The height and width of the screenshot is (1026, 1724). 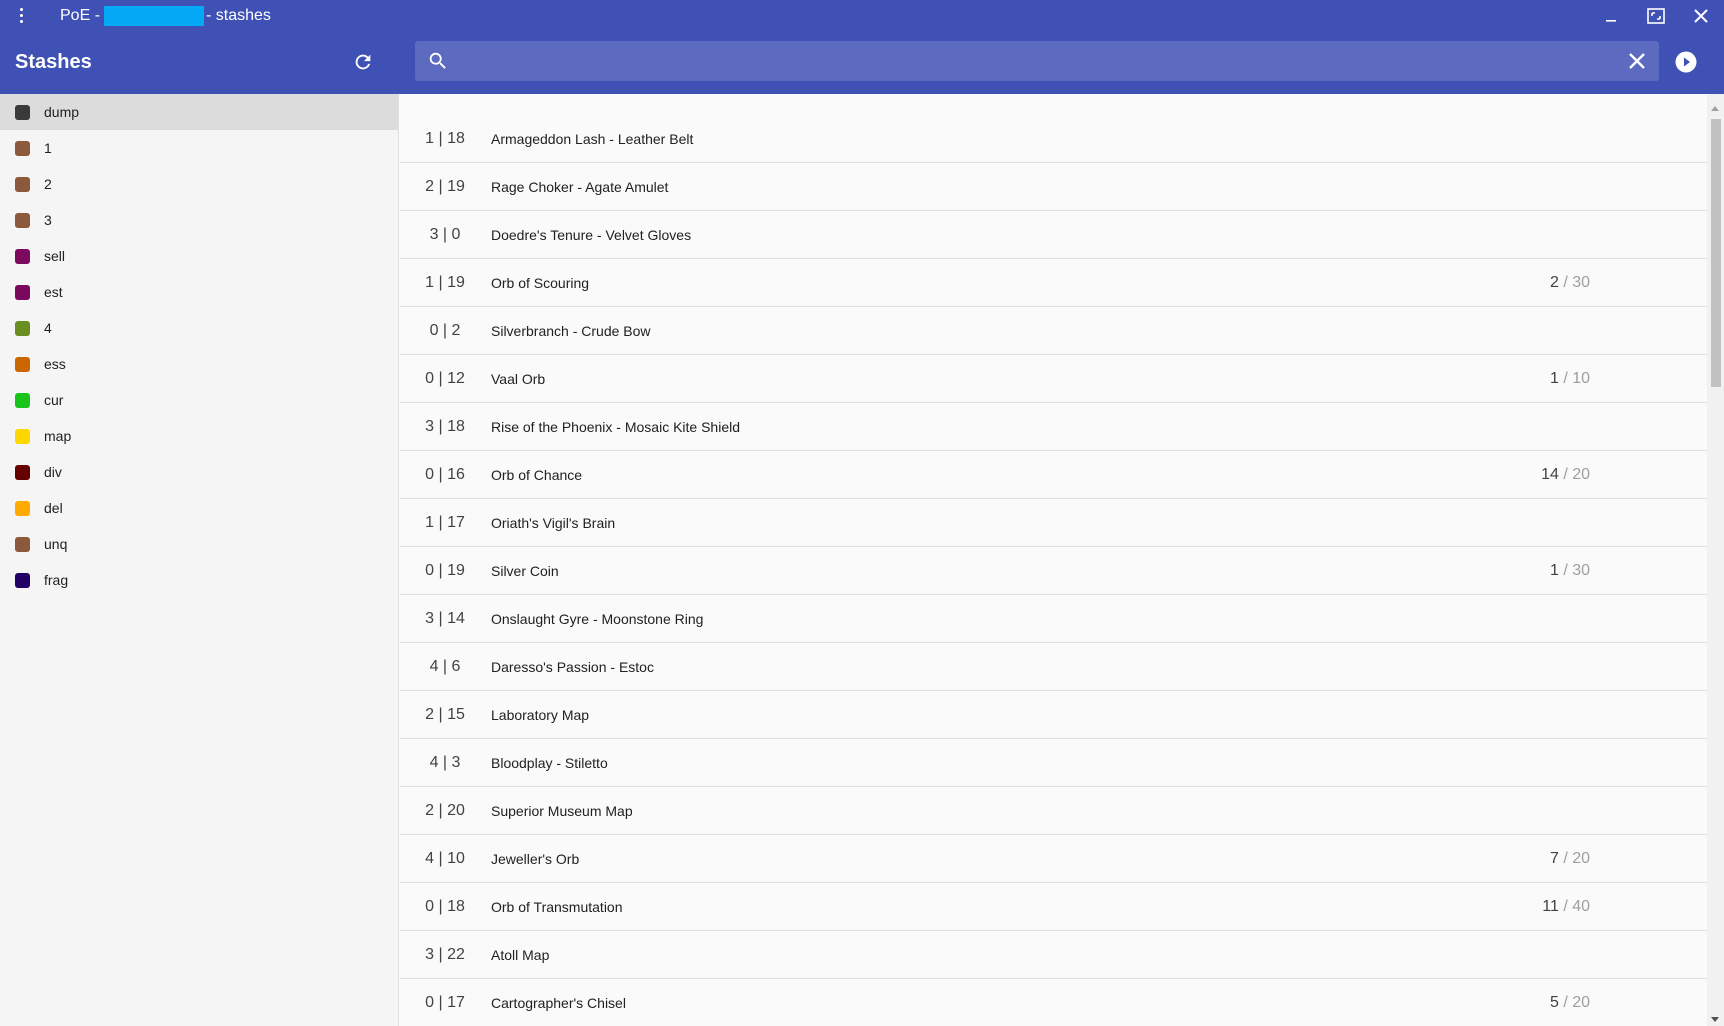 What do you see at coordinates (1715, 1019) in the screenshot?
I see `scroll-down-arrow-icon` at bounding box center [1715, 1019].